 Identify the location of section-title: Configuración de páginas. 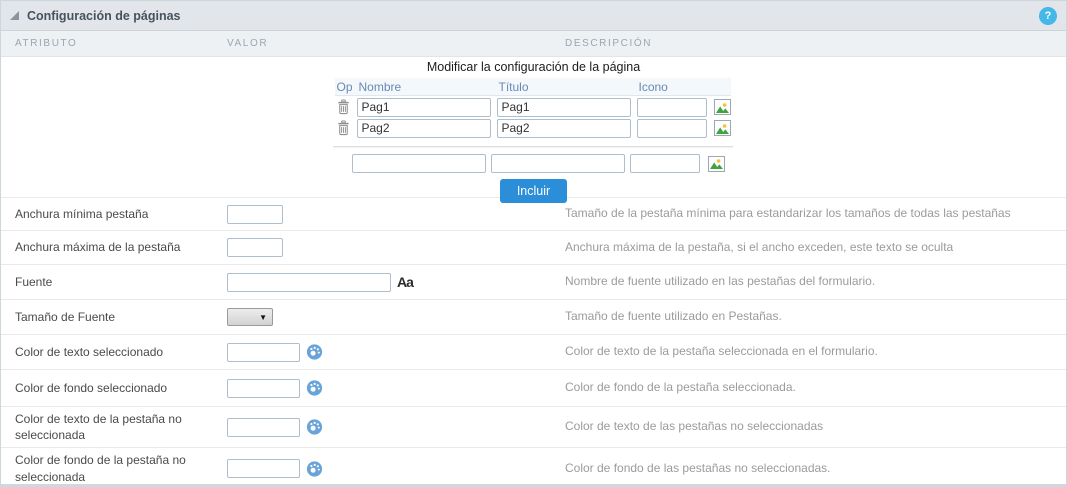
(104, 15).